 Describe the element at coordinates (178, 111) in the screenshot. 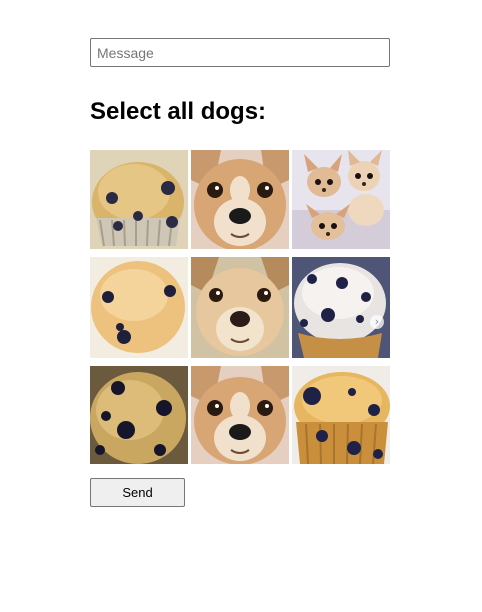

I see `page-title: Select all dogs:` at that location.